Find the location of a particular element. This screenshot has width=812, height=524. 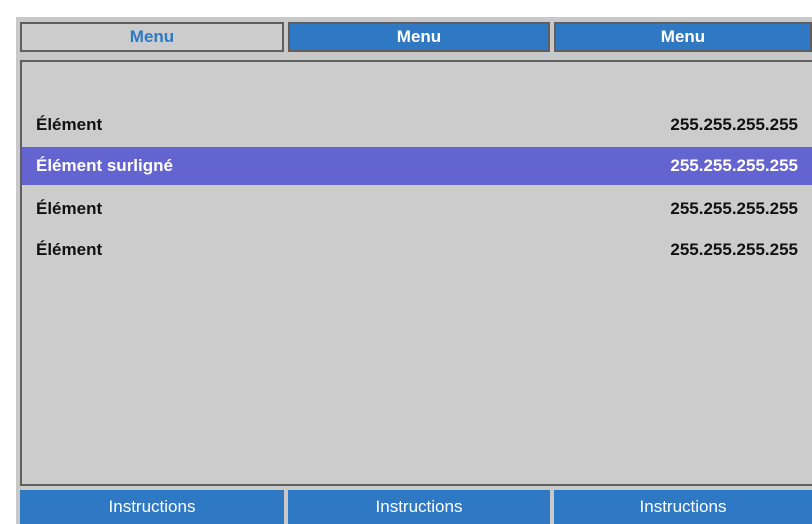

footer-instructions-2: Instructions is located at coordinates (419, 507).